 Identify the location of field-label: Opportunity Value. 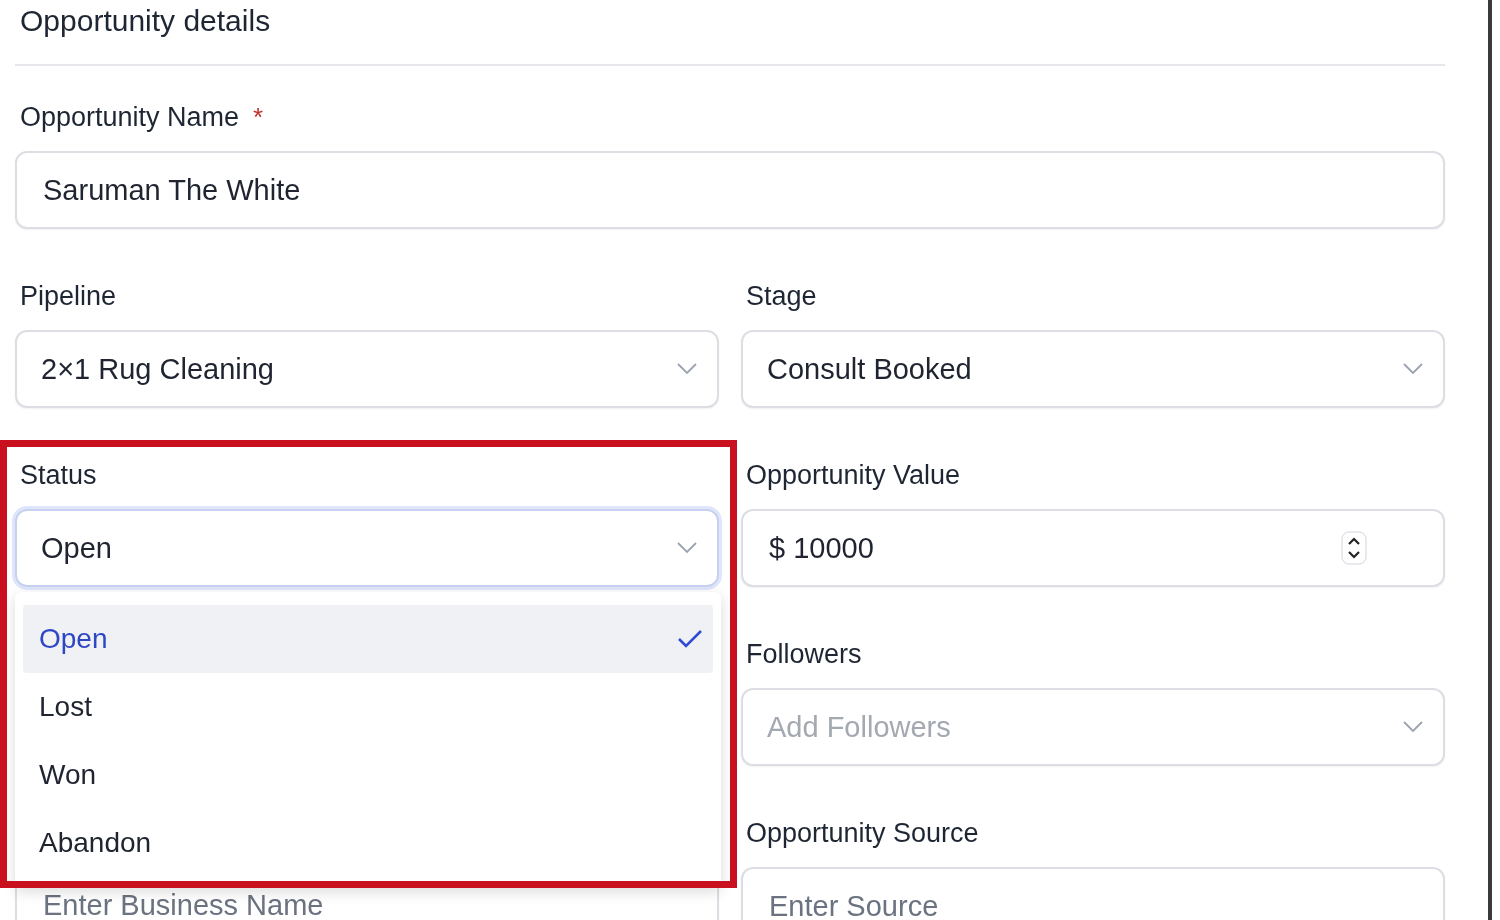
(853, 475).